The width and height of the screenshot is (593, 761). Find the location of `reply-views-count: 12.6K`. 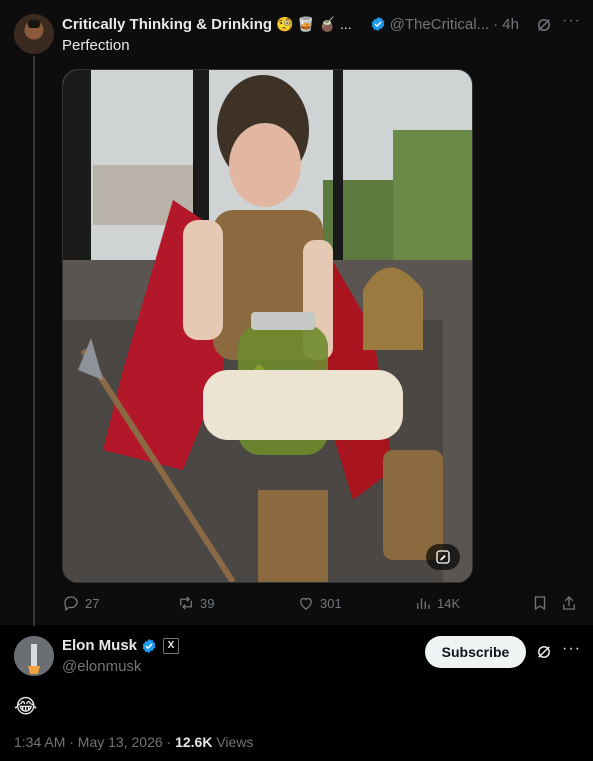

reply-views-count: 12.6K is located at coordinates (194, 742).